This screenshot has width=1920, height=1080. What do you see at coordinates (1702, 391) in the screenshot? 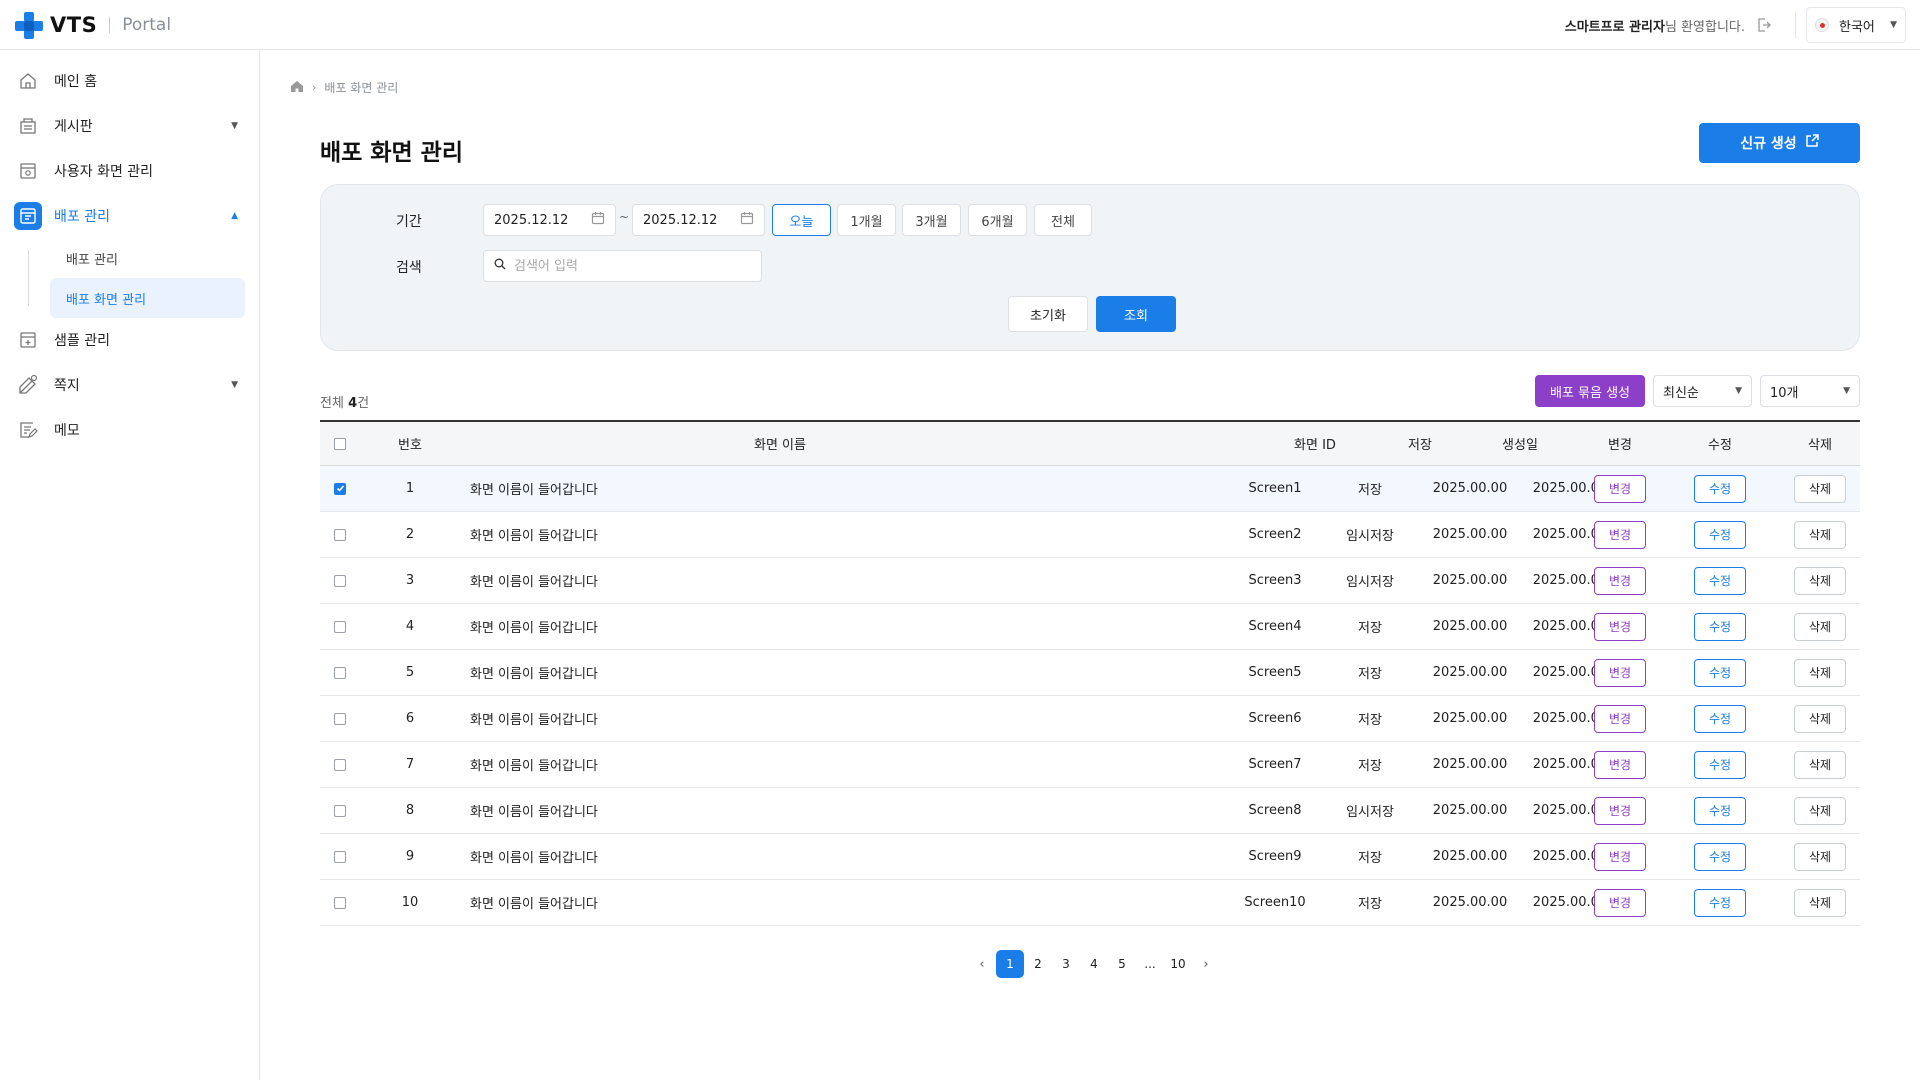
I see `sort-select: 최신순 ▼` at bounding box center [1702, 391].